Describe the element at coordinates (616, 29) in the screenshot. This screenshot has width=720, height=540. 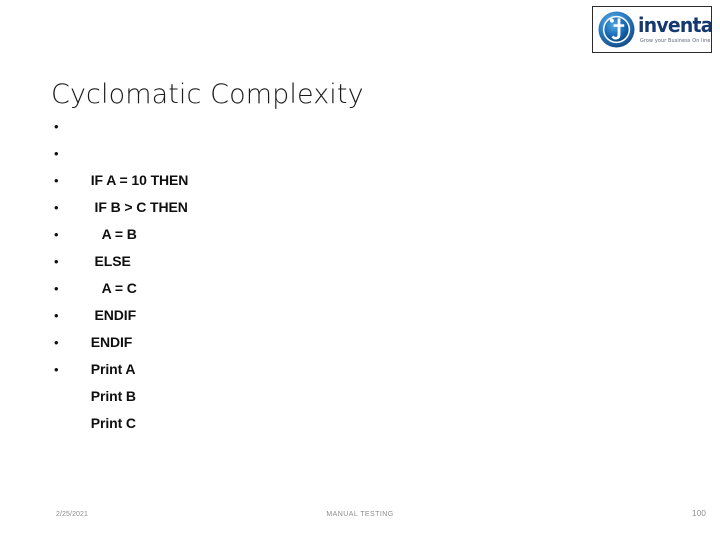
I see `inventateq-emblem-icon` at that location.